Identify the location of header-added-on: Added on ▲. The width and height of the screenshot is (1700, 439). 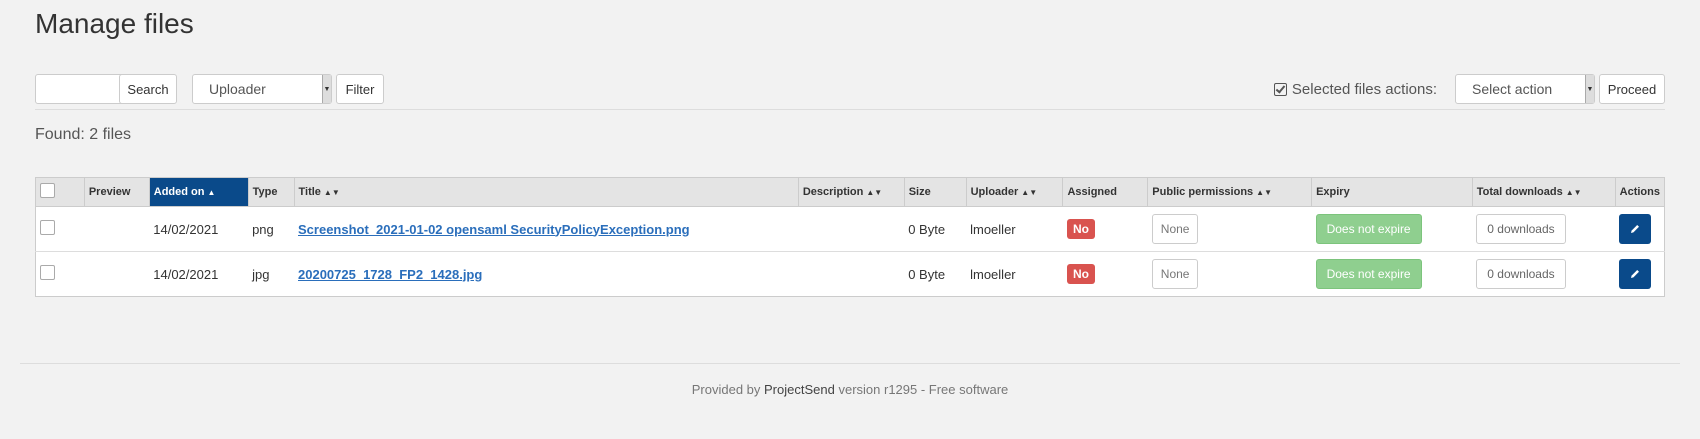
(199, 192).